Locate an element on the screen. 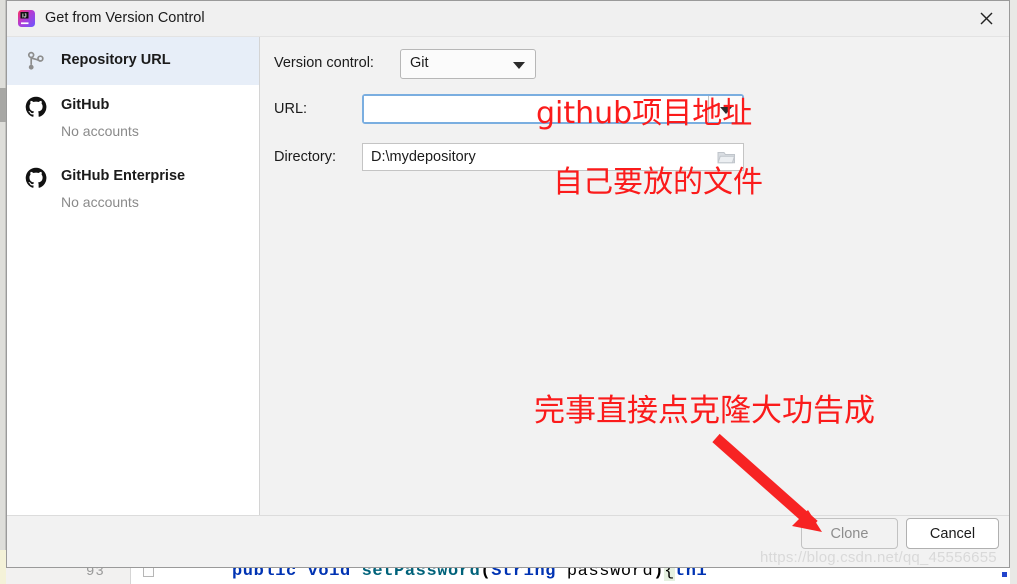 The width and height of the screenshot is (1017, 584). editor-right-scrollbar is located at coordinates (1013, 292).